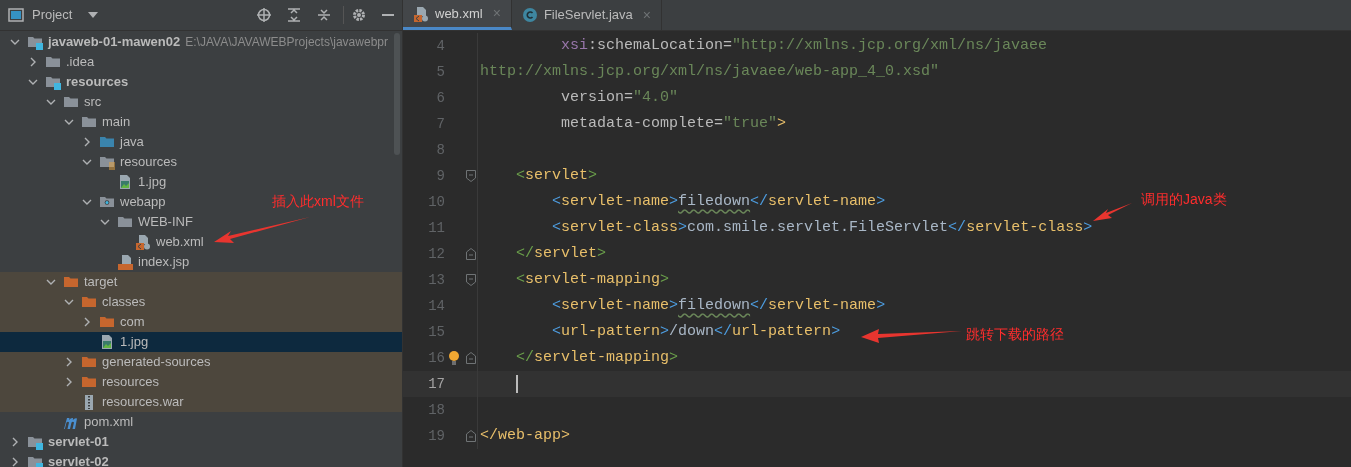 Image resolution: width=1351 pixels, height=467 pixels. What do you see at coordinates (109, 422) in the screenshot?
I see `tree-item-label: pom.xml` at bounding box center [109, 422].